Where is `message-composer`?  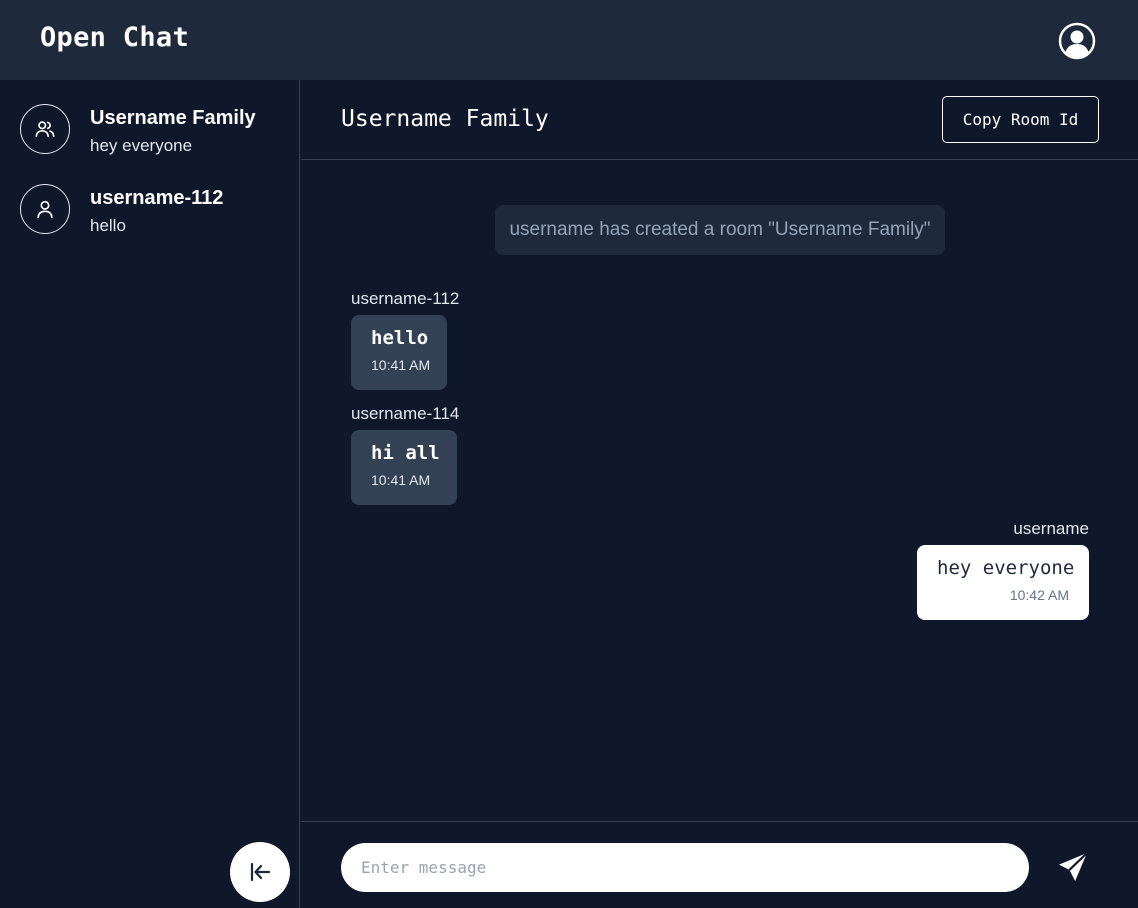 message-composer is located at coordinates (719, 864).